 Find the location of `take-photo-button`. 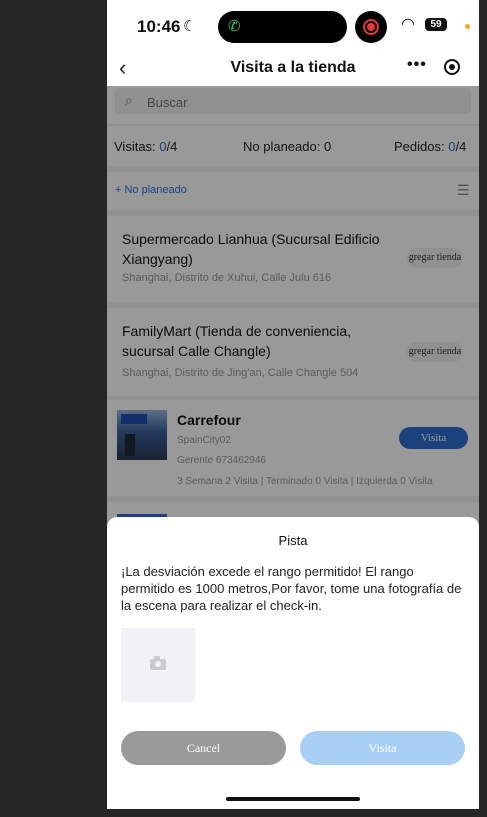

take-photo-button is located at coordinates (158, 665).